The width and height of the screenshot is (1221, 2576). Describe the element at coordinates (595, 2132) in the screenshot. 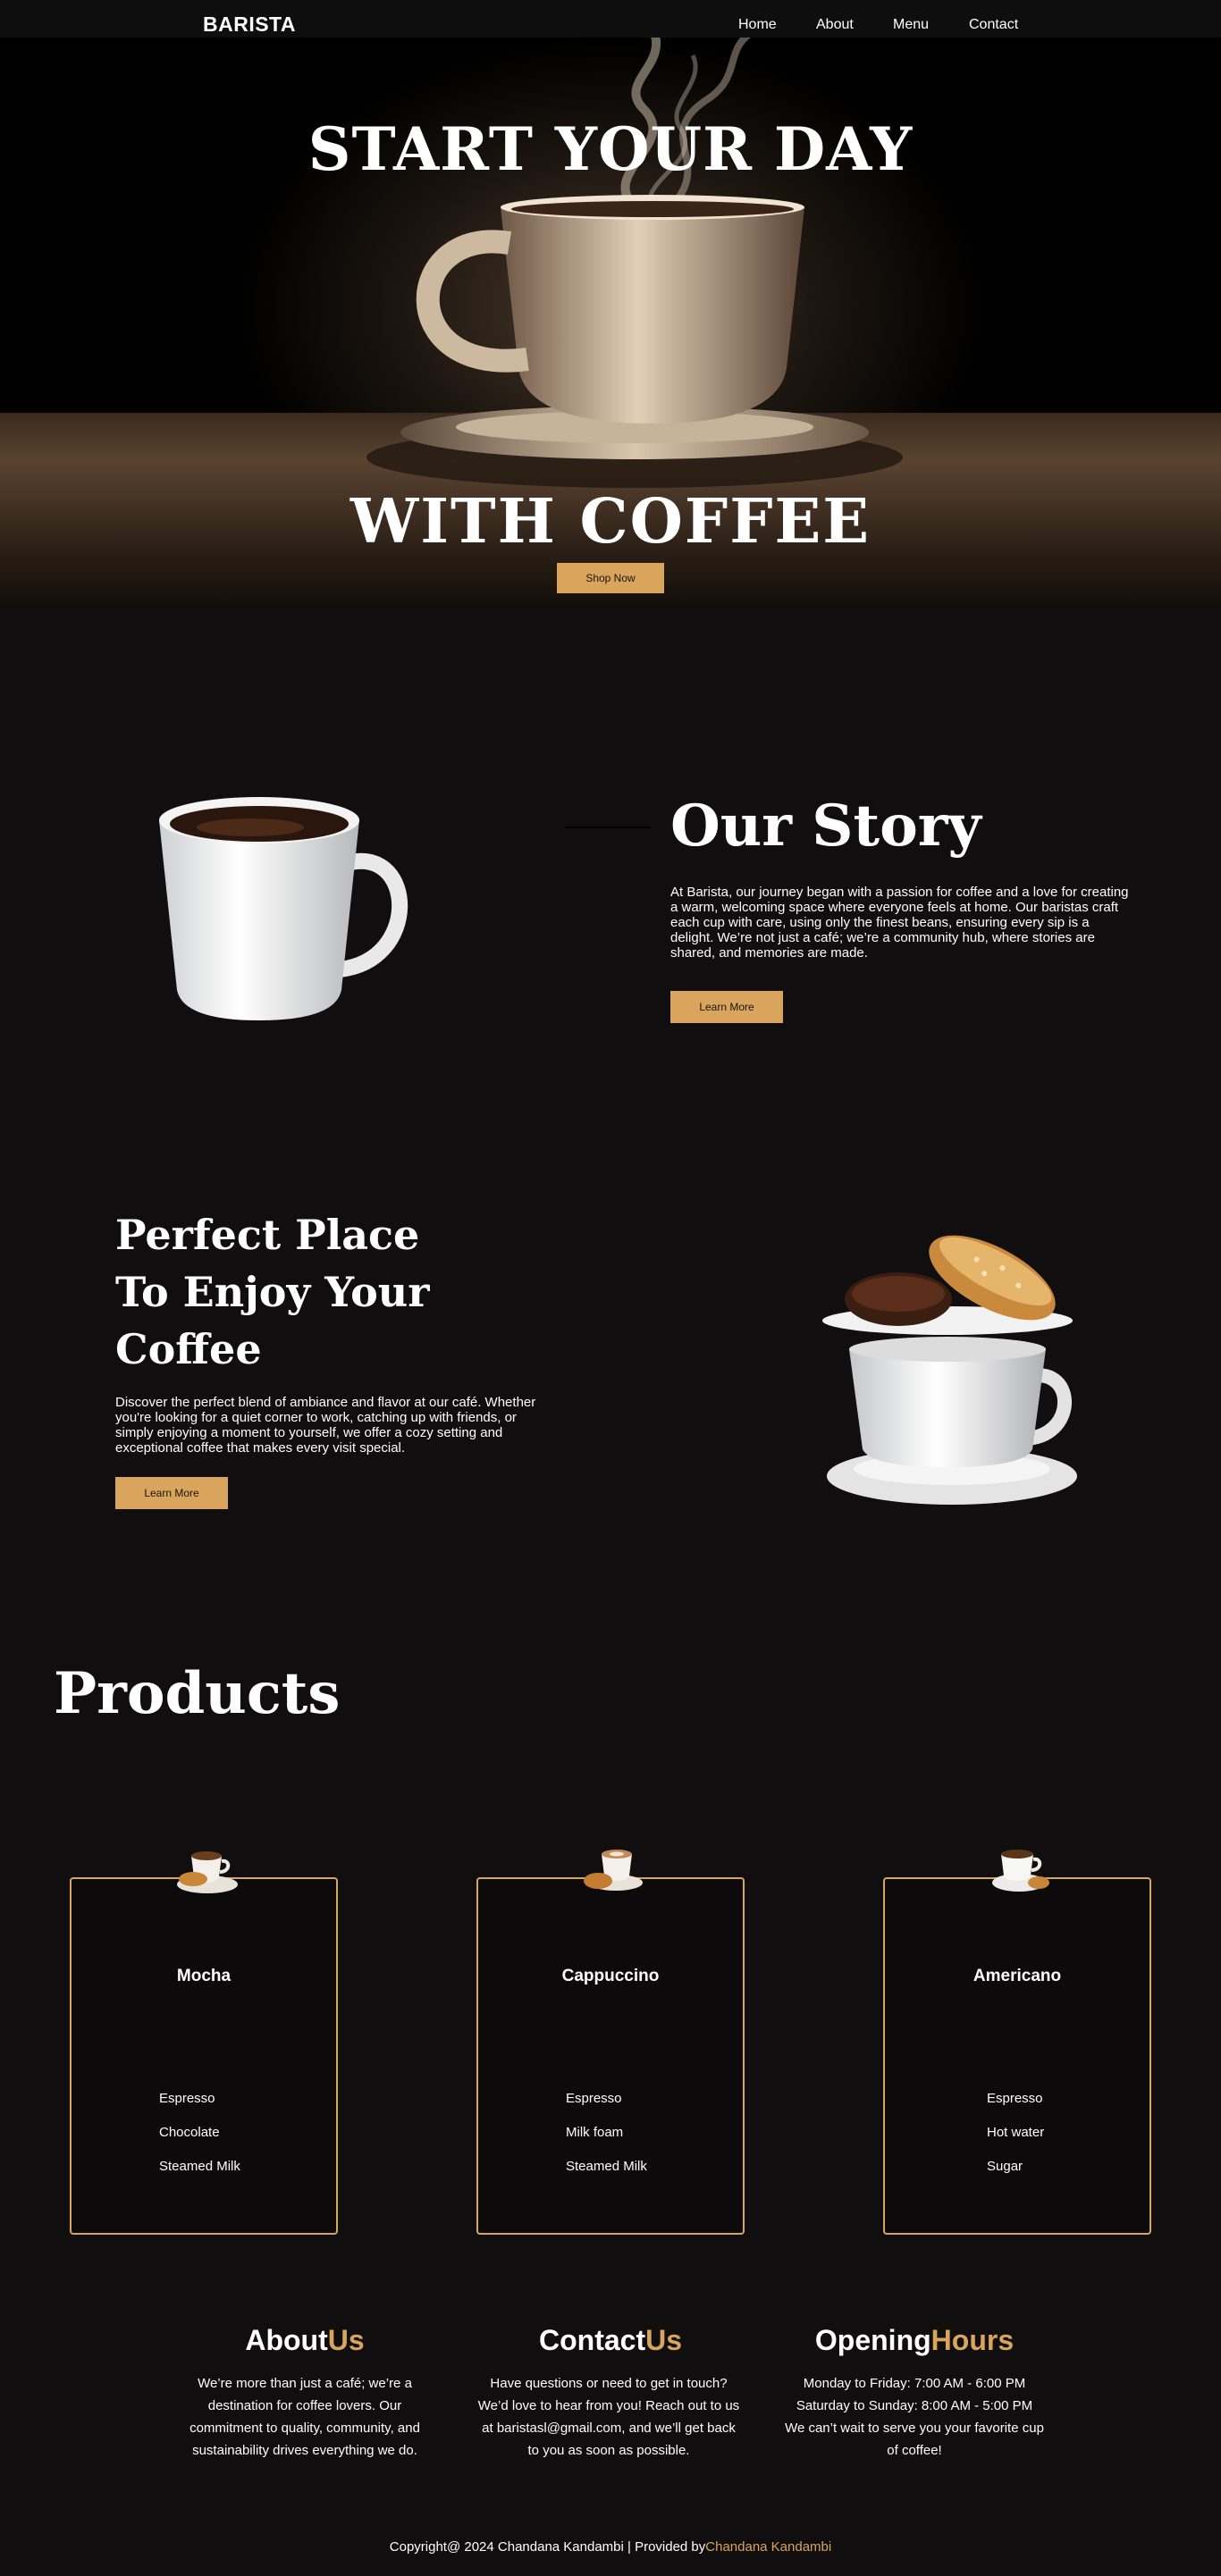

I see `ingredient-item: Milk foam` at that location.